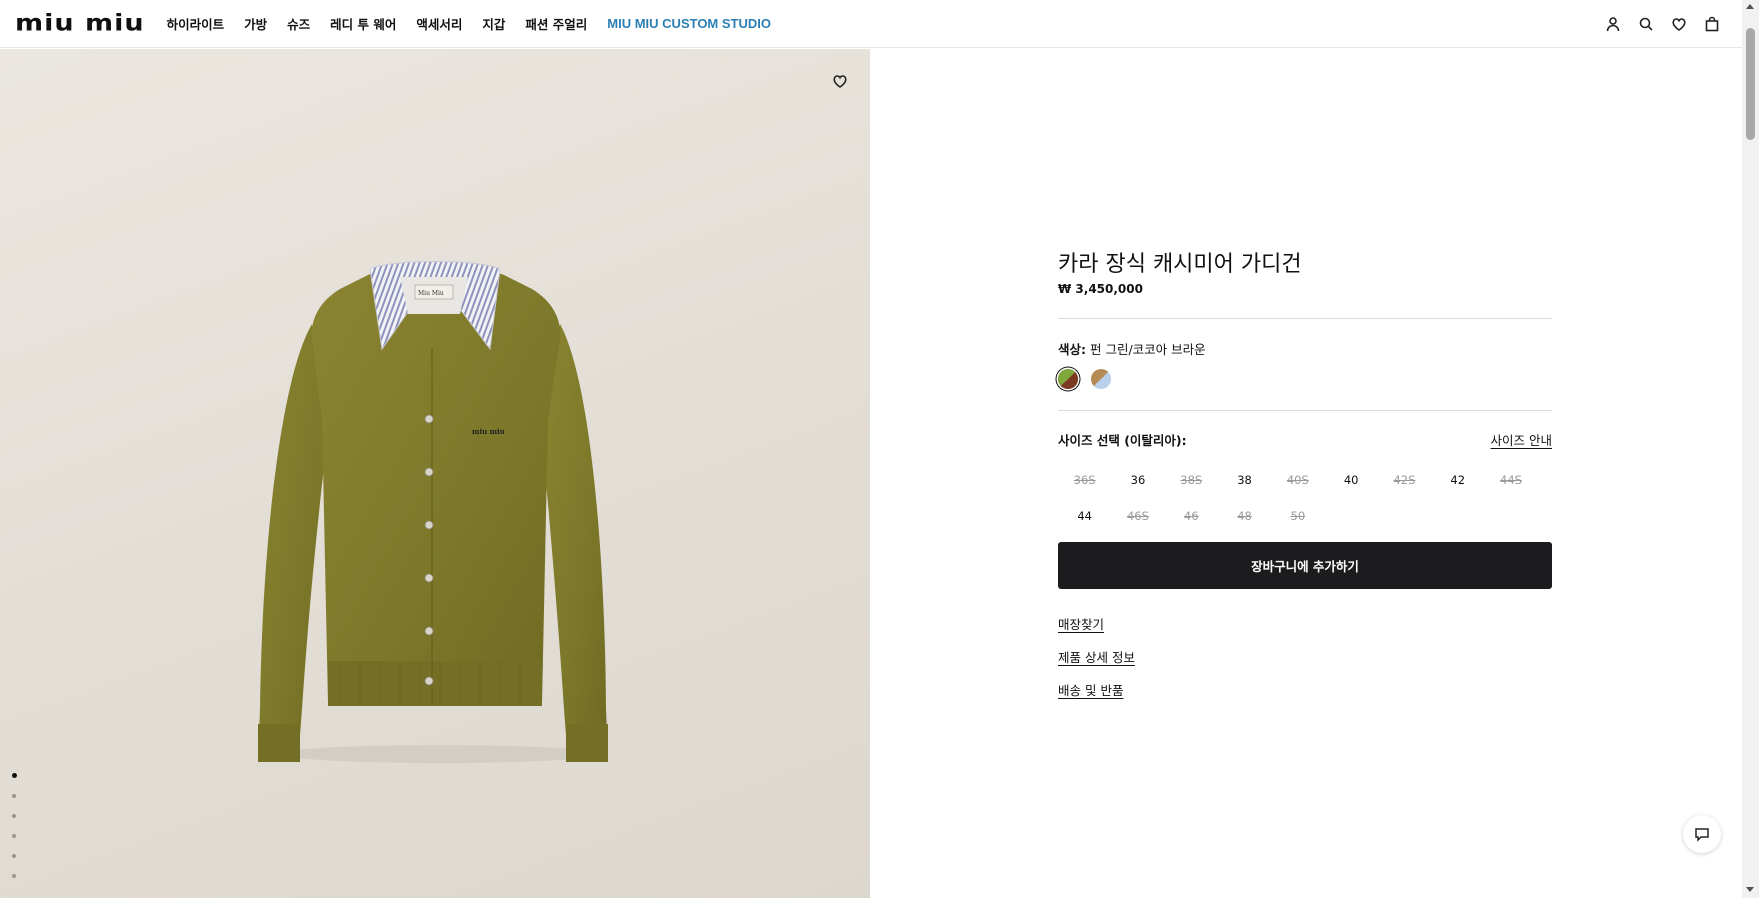 This screenshot has width=1759, height=898. I want to click on product-image: miu miu Miu Miu, so click(433, 512).